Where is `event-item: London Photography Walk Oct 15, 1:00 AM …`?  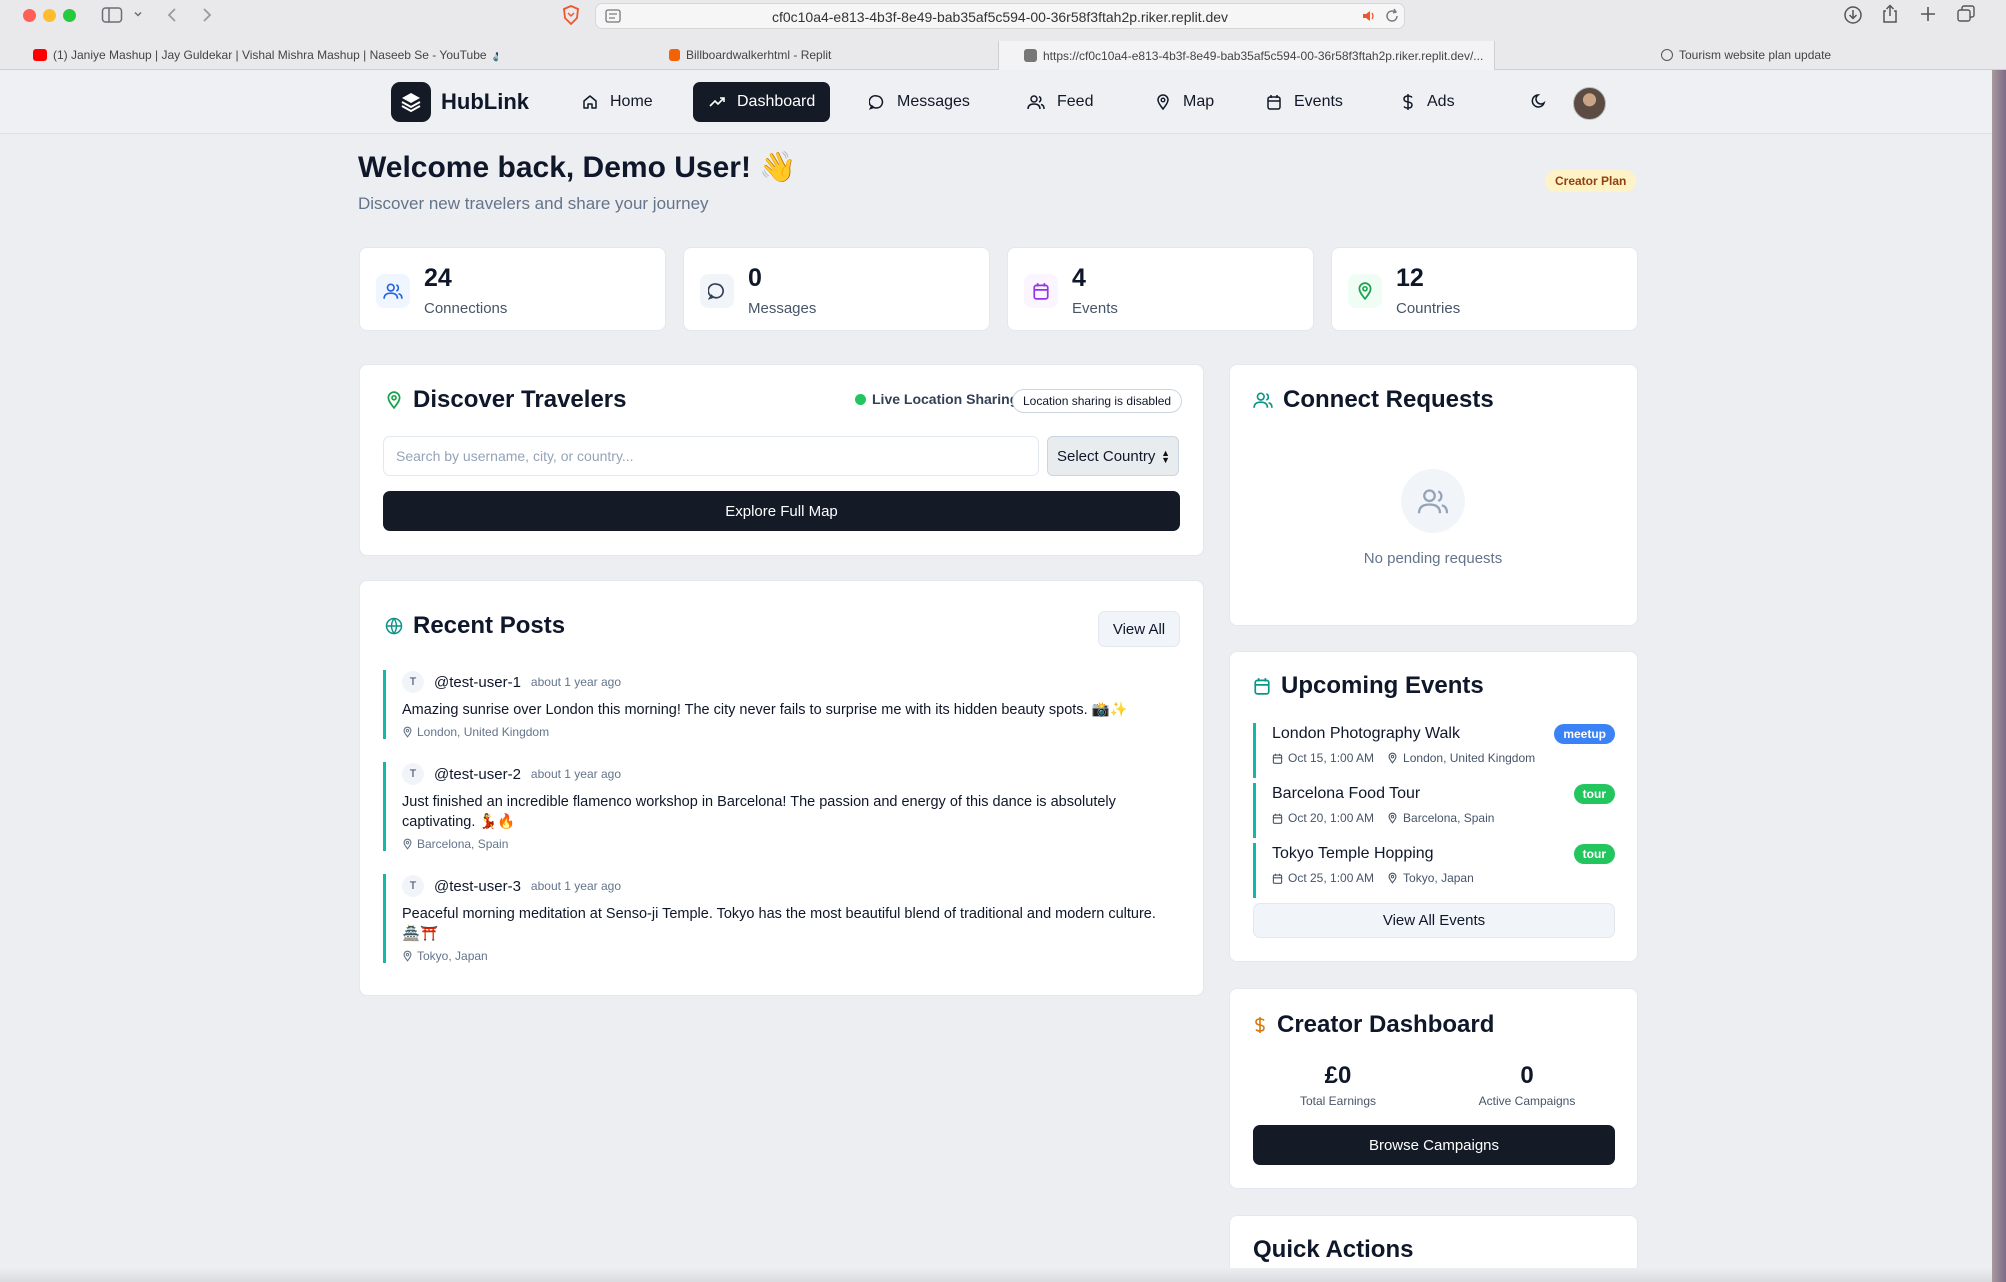
event-item: London Photography Walk Oct 15, 1:00 AM … is located at coordinates (1434, 750).